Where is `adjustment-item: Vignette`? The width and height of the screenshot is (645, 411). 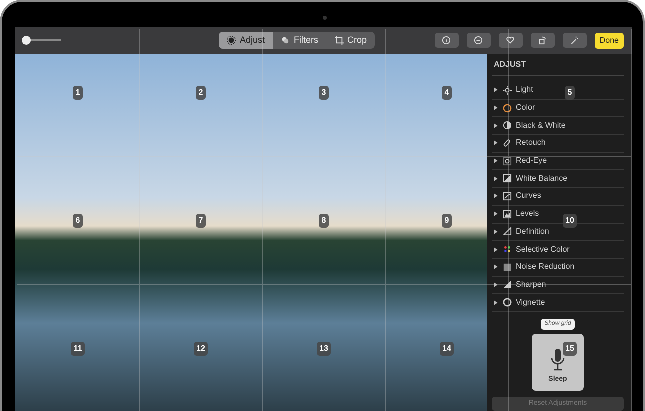
adjustment-item: Vignette is located at coordinates (558, 303).